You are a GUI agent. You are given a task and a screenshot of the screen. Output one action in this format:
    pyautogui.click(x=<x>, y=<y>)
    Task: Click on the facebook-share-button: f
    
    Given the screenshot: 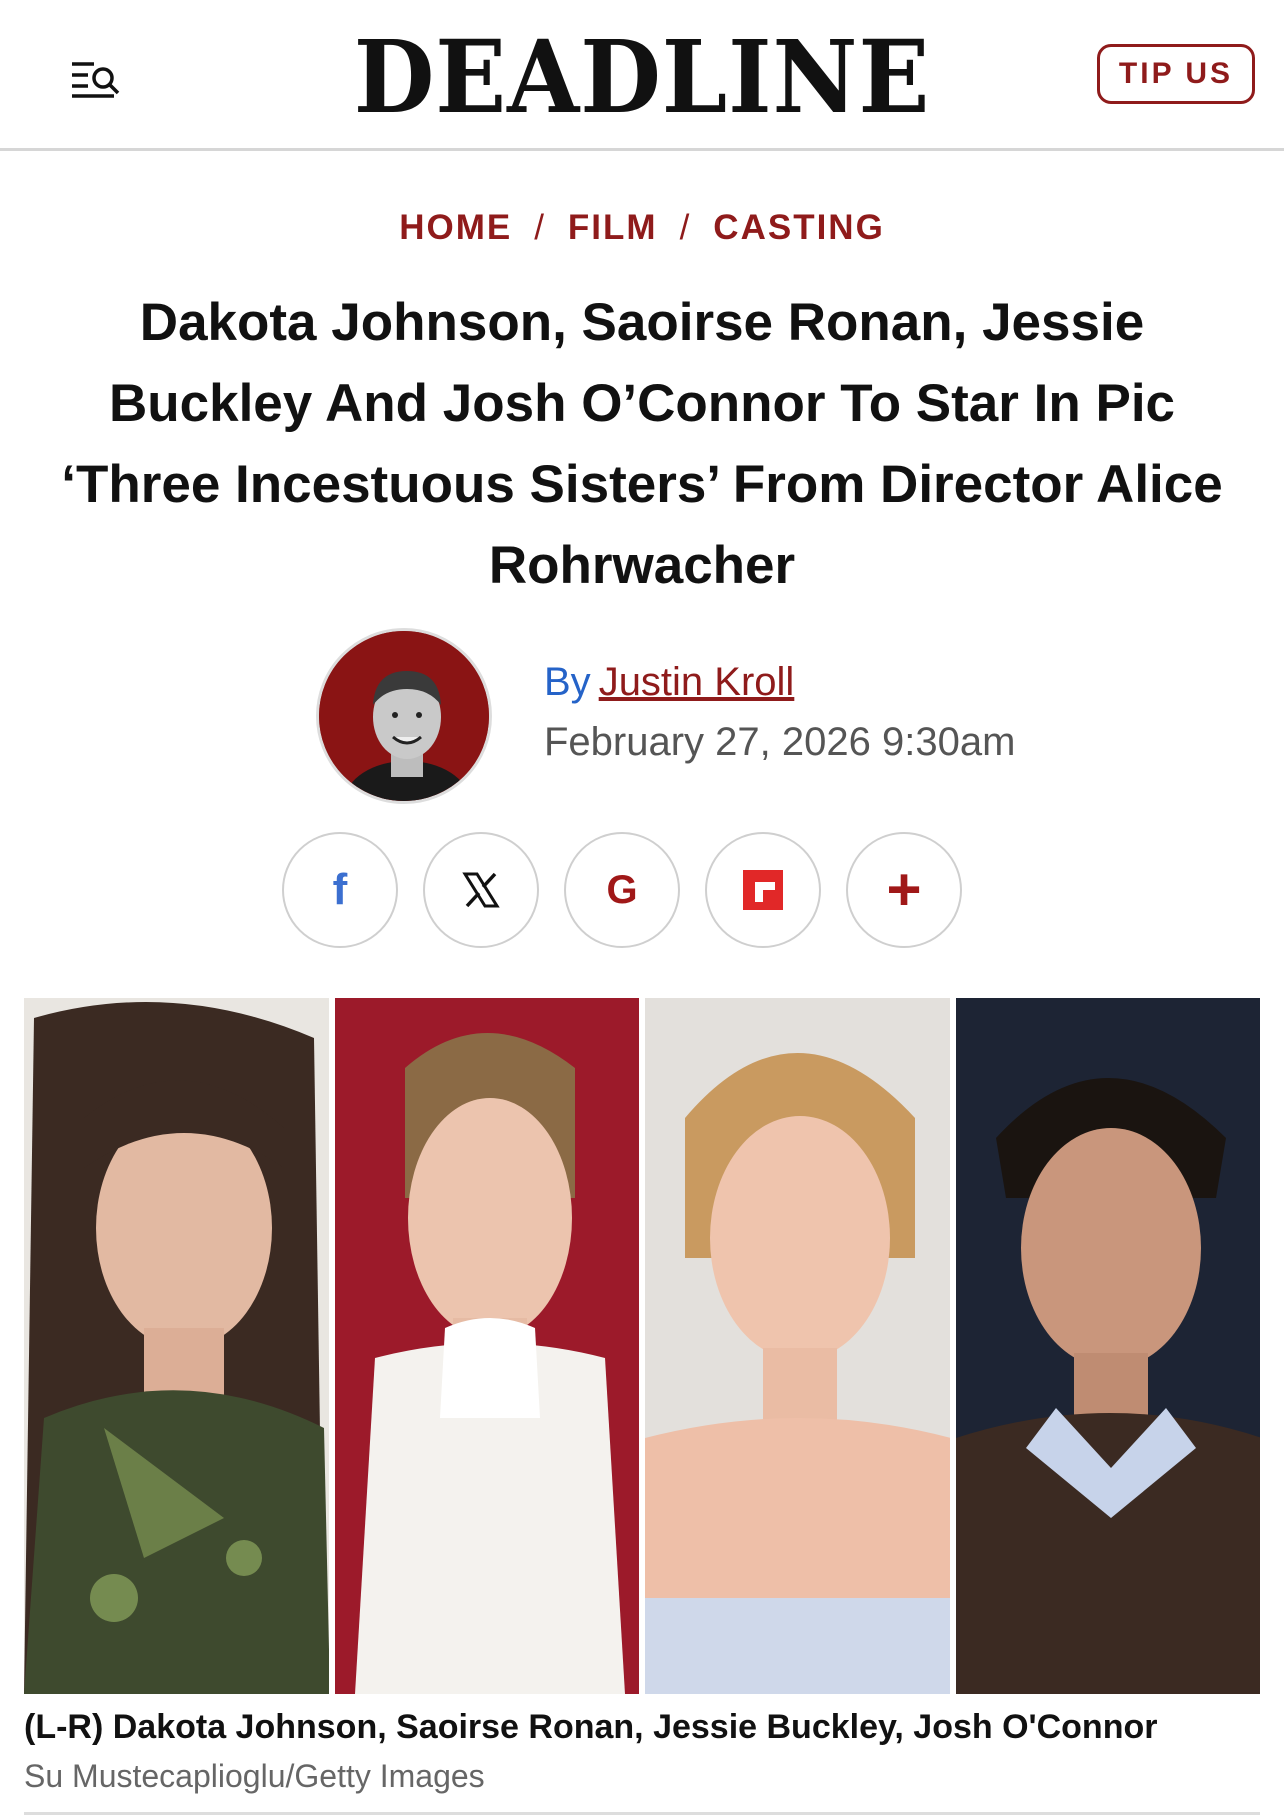 What is the action you would take?
    pyautogui.click(x=340, y=890)
    